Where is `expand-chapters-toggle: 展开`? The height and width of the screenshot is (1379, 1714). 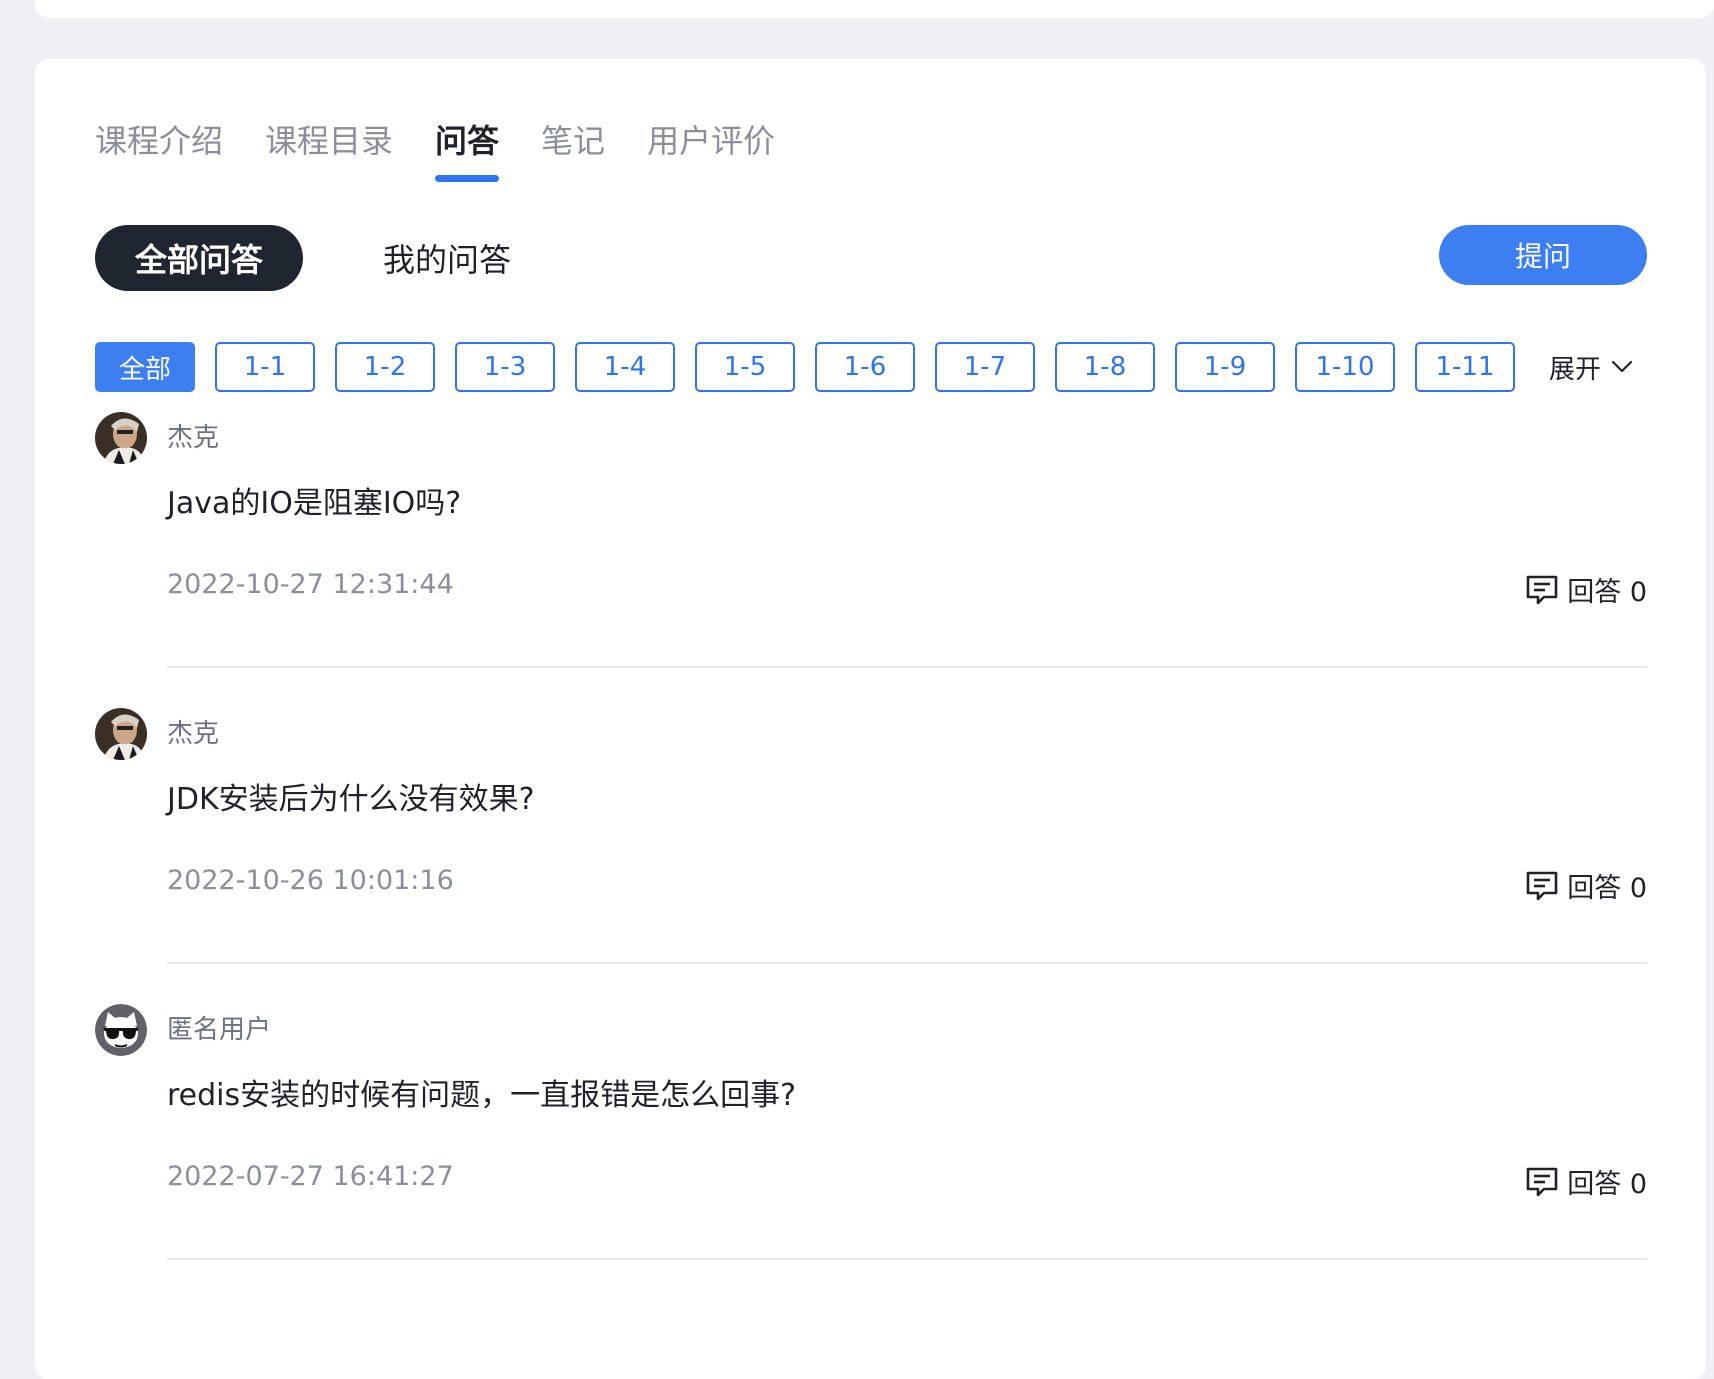
expand-chapters-toggle: 展开 is located at coordinates (1591, 367).